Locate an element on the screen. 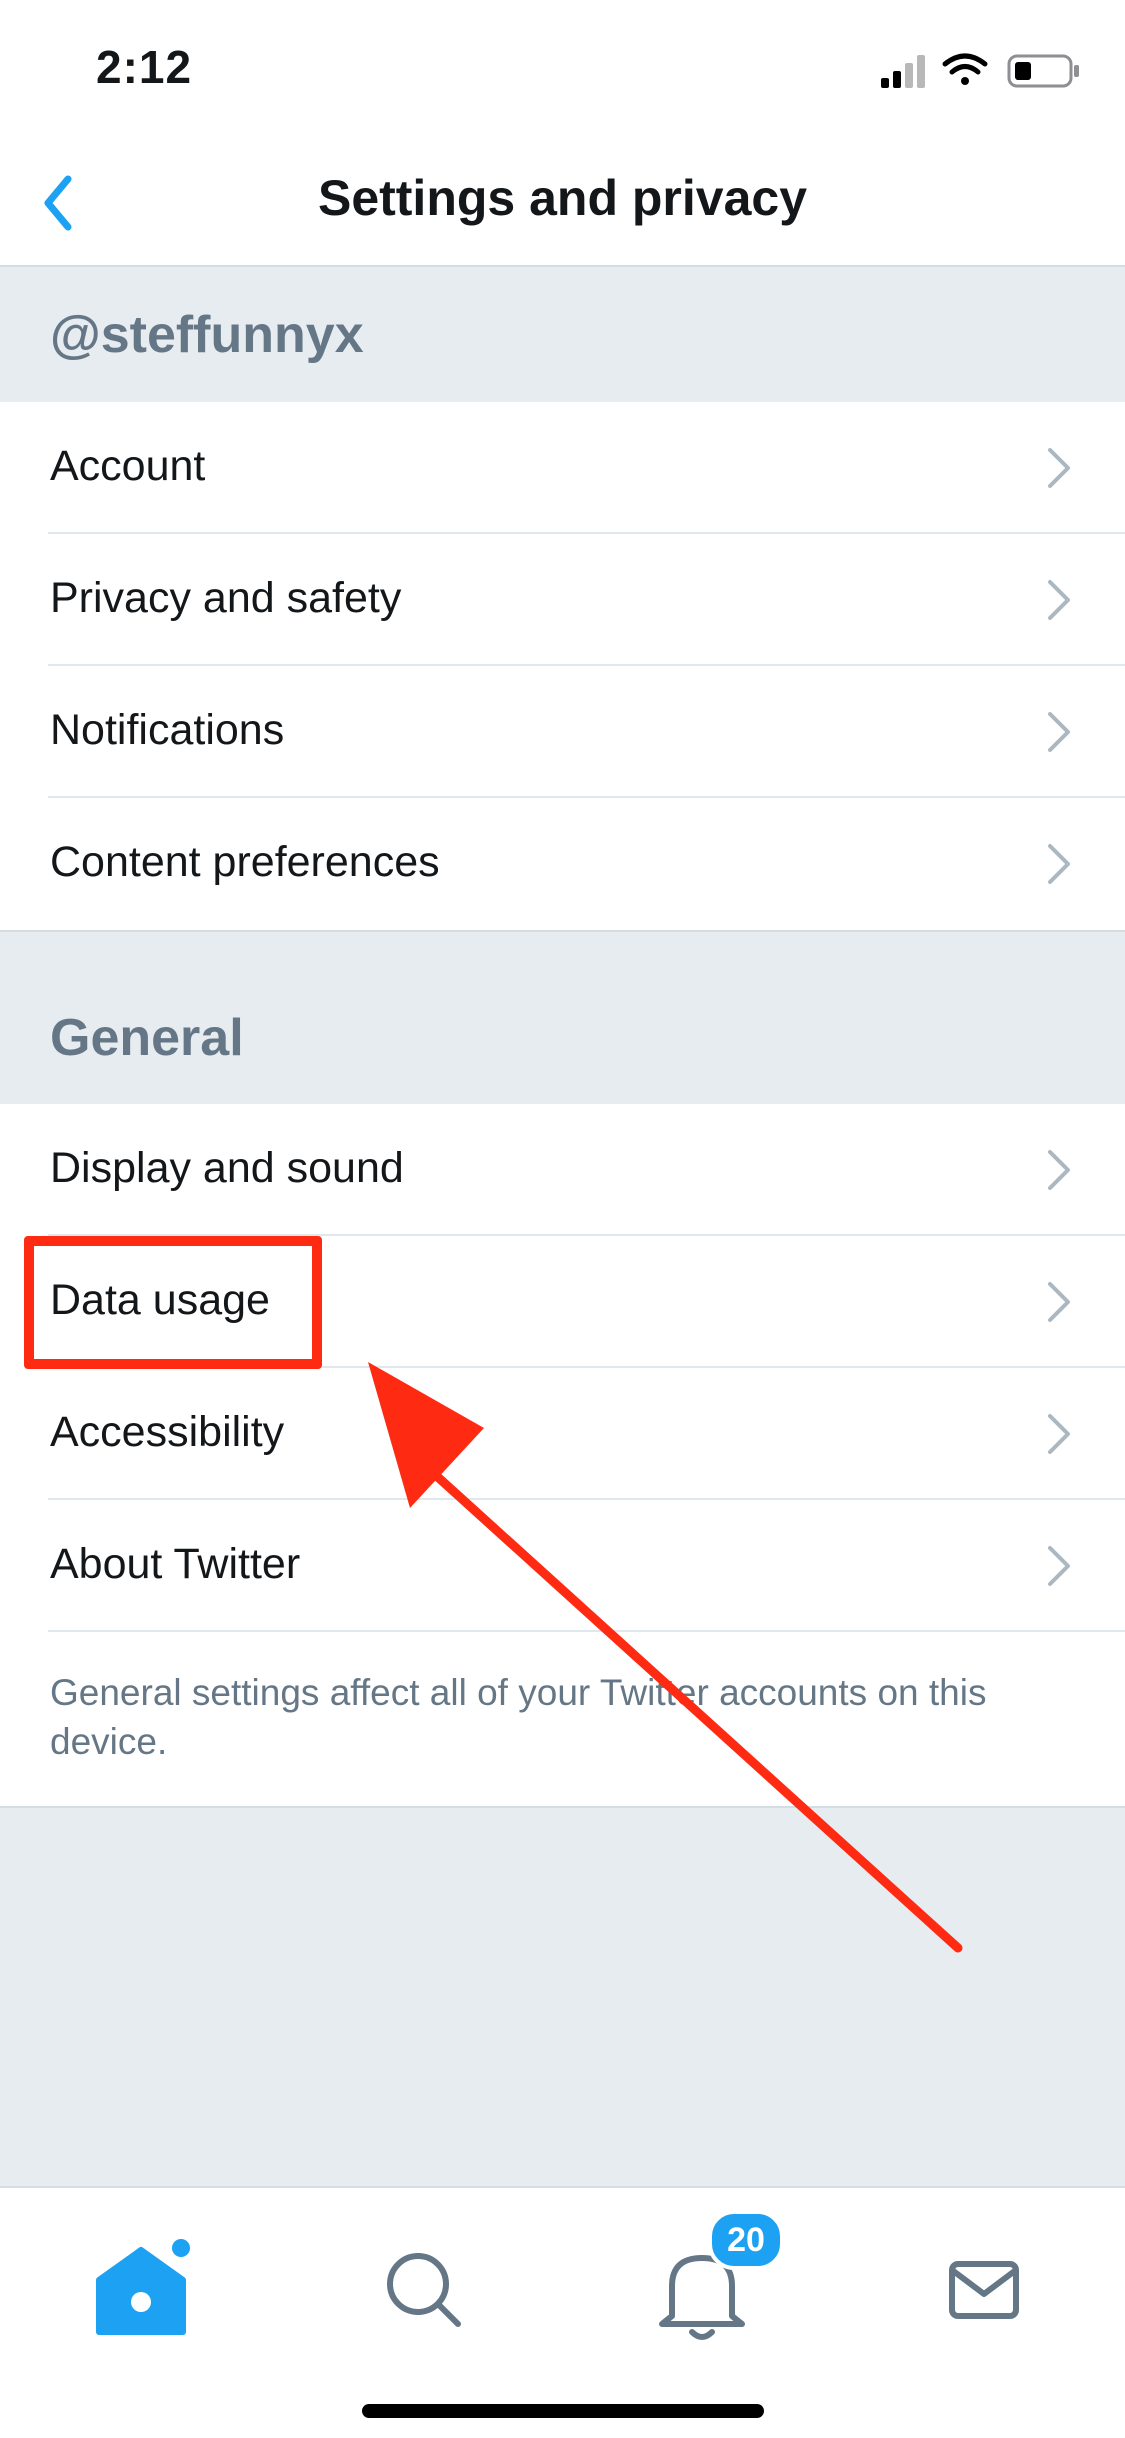 Image resolution: width=1125 pixels, height=2438 pixels. envelope-icon is located at coordinates (984, 2290).